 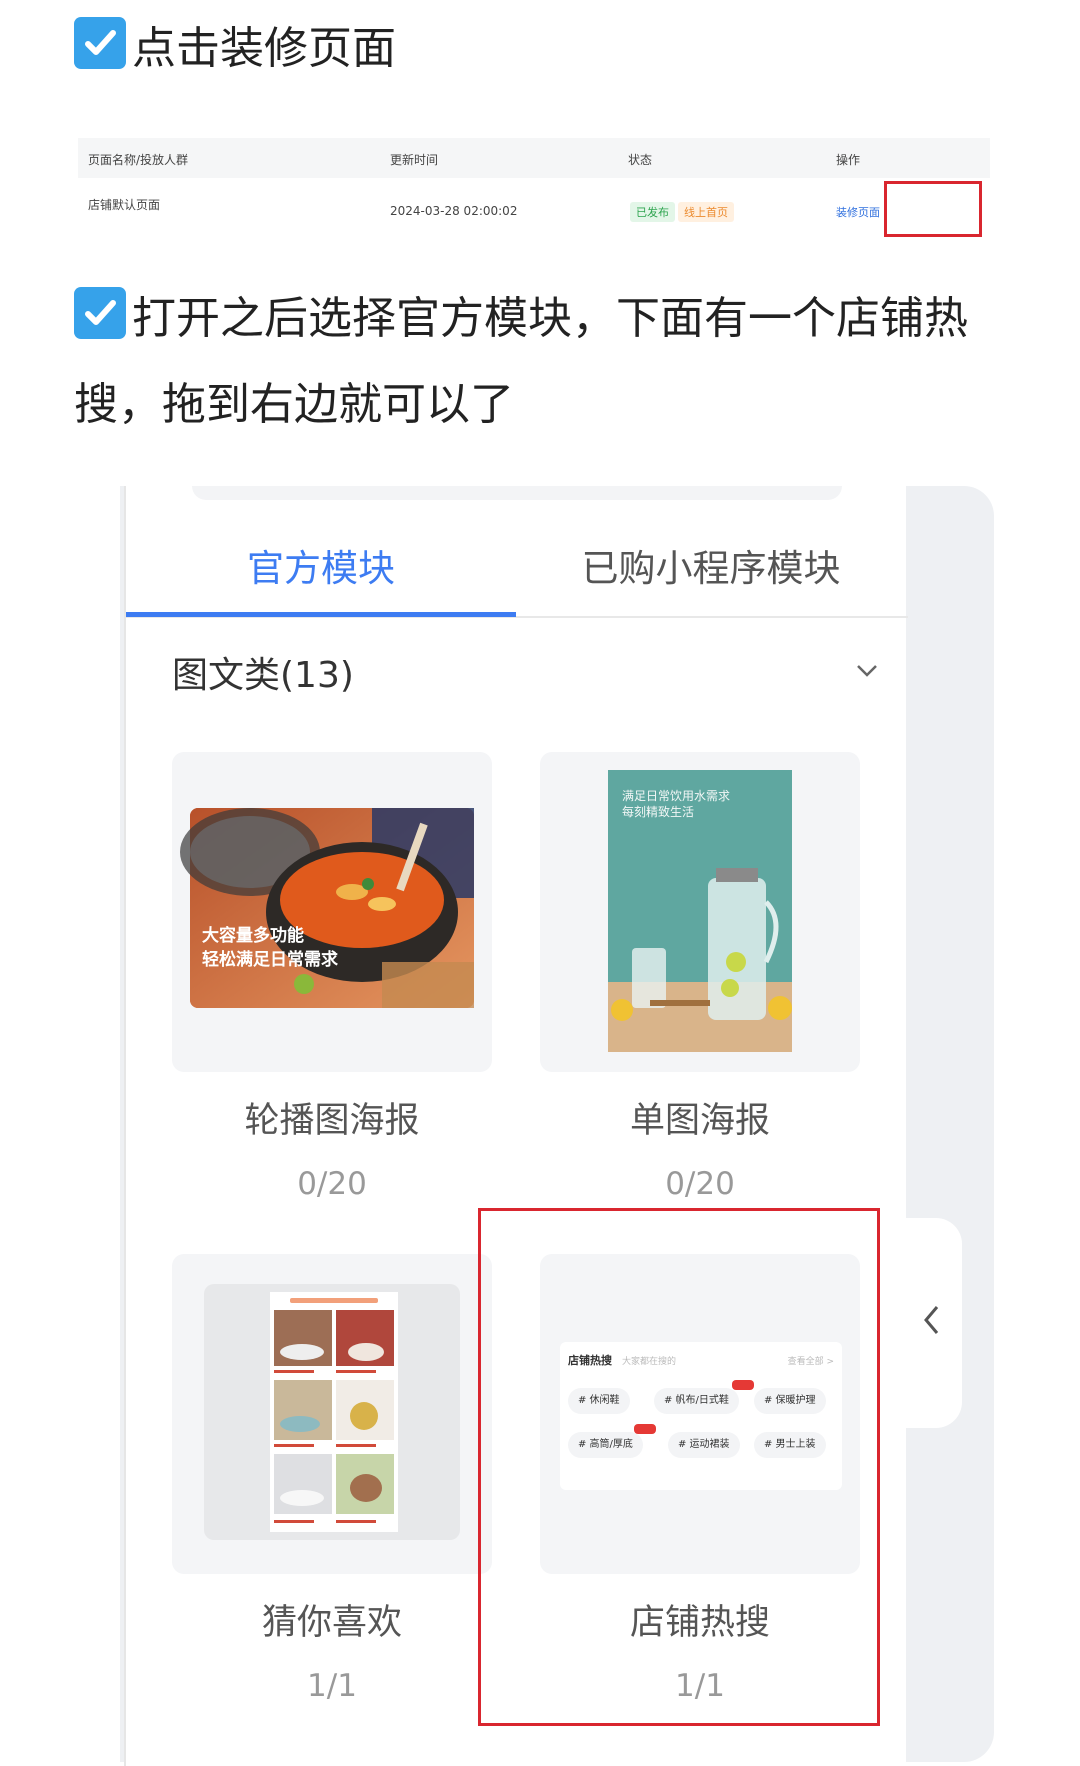 I want to click on product-grid-image, so click(x=334, y=1412).